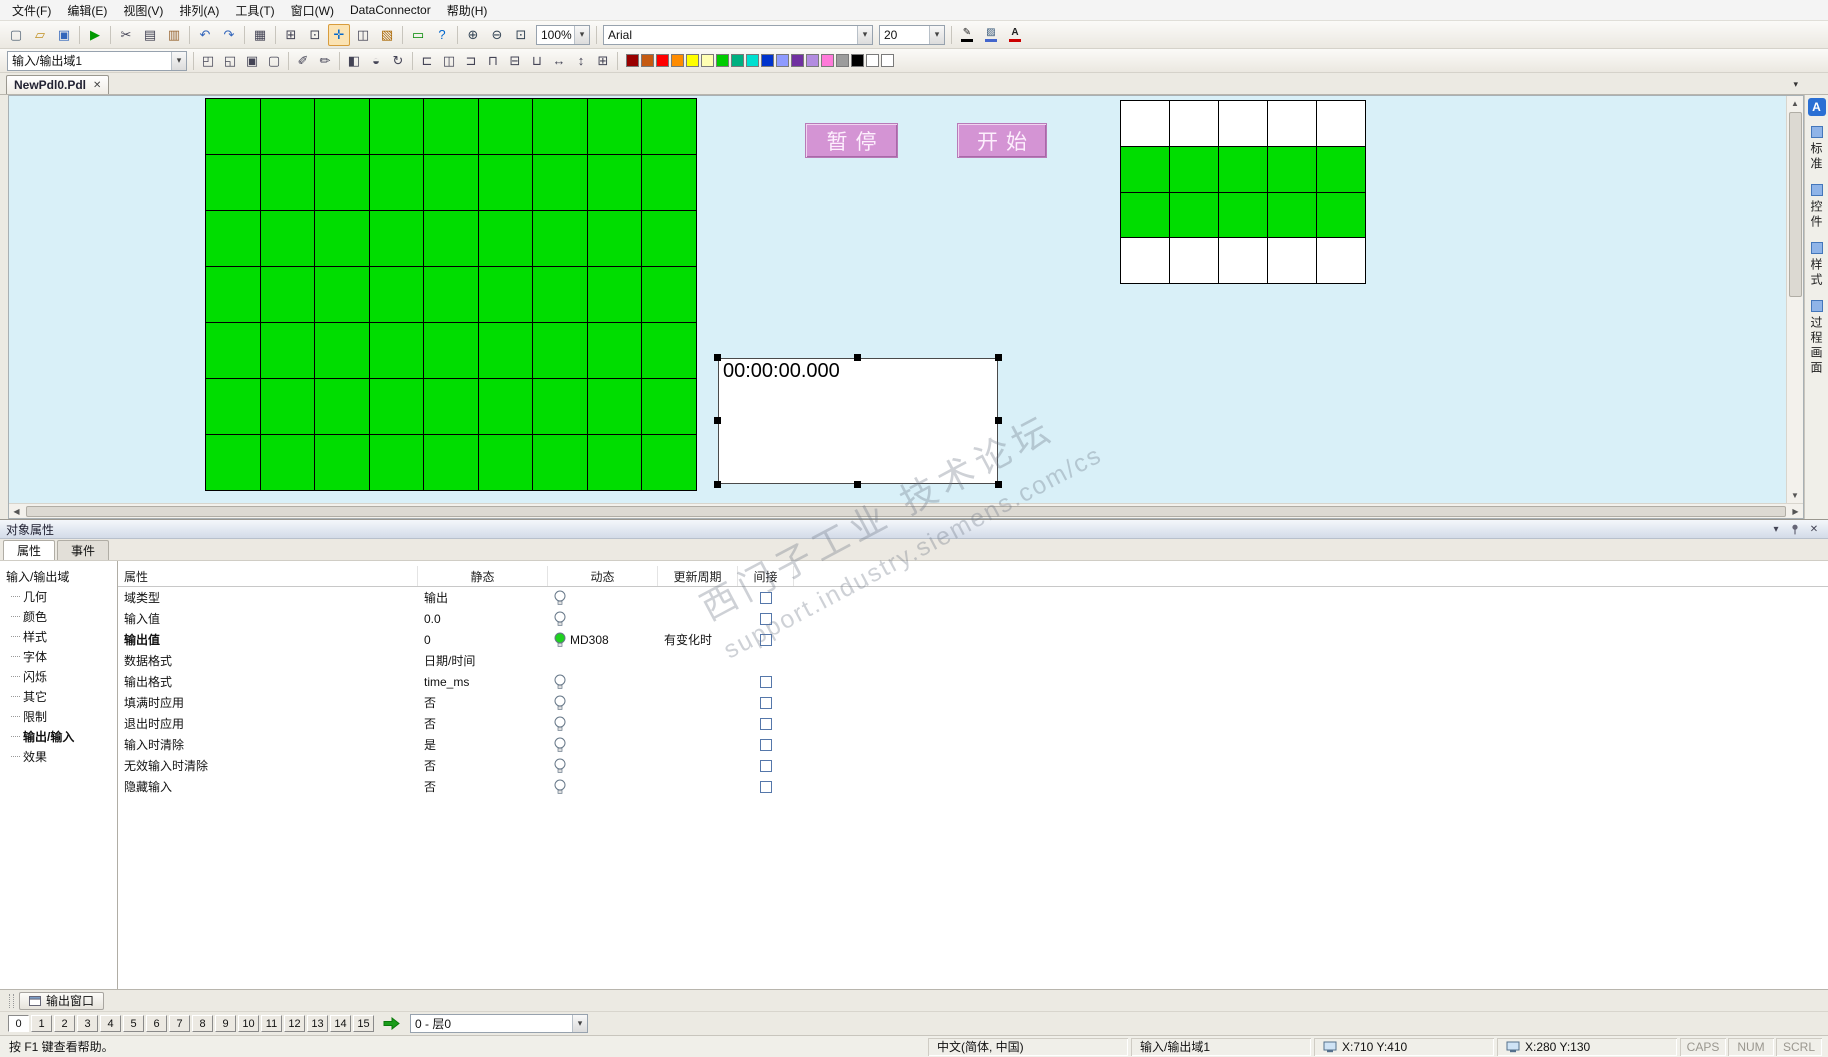 This screenshot has height=1057, width=1828. Describe the element at coordinates (339, 34) in the screenshot. I see `select-tool-icon: ✛` at that location.